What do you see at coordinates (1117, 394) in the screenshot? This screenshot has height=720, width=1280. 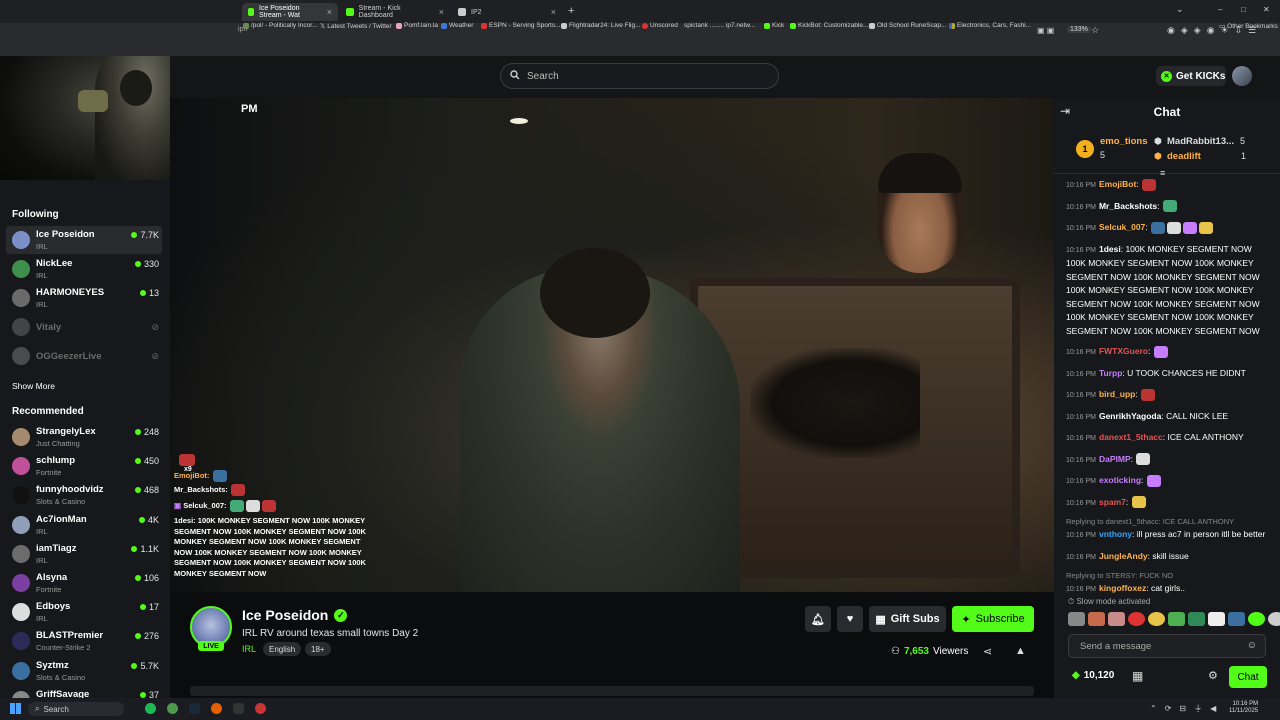 I see `message-username: bird_upp` at bounding box center [1117, 394].